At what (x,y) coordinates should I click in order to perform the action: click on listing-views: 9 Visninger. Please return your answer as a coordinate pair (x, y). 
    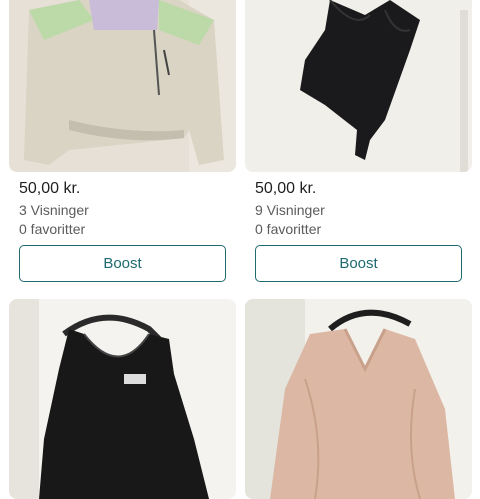
    Looking at the image, I should click on (290, 210).